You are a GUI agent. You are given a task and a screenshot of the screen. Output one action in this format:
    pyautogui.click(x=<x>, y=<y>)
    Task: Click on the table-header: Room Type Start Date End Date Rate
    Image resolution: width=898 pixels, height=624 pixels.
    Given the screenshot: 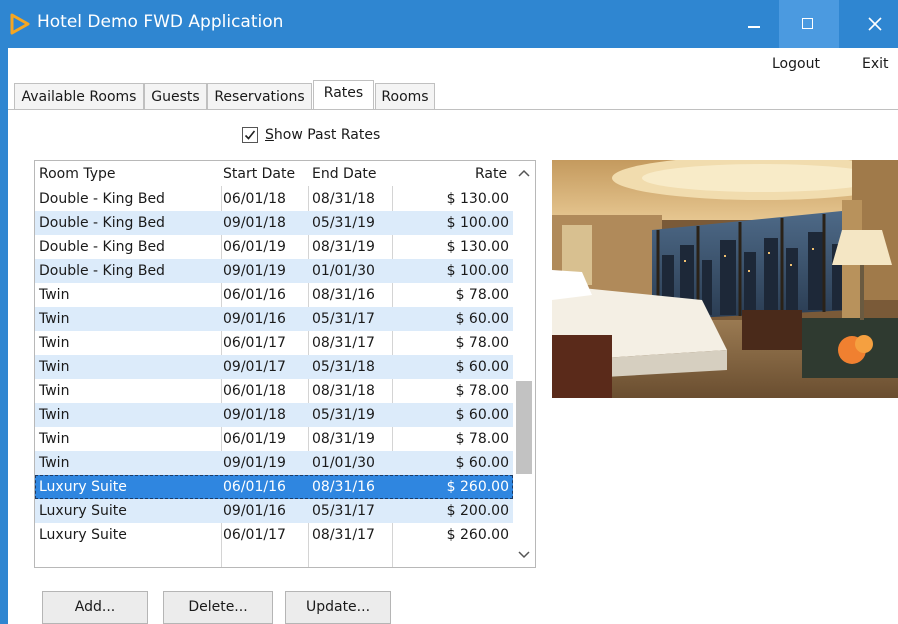 What is the action you would take?
    pyautogui.click(x=274, y=173)
    